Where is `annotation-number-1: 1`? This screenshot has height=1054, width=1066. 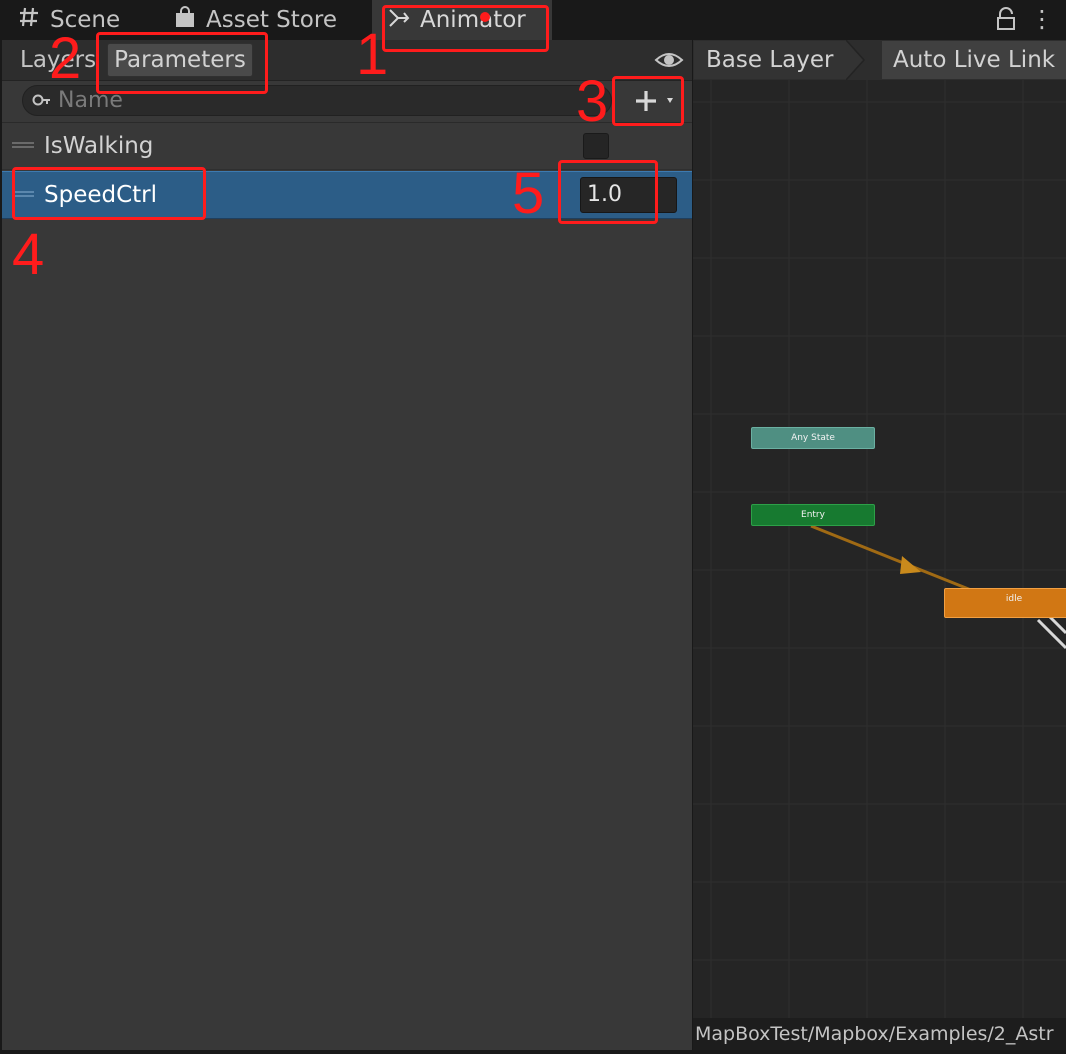 annotation-number-1: 1 is located at coordinates (372, 54).